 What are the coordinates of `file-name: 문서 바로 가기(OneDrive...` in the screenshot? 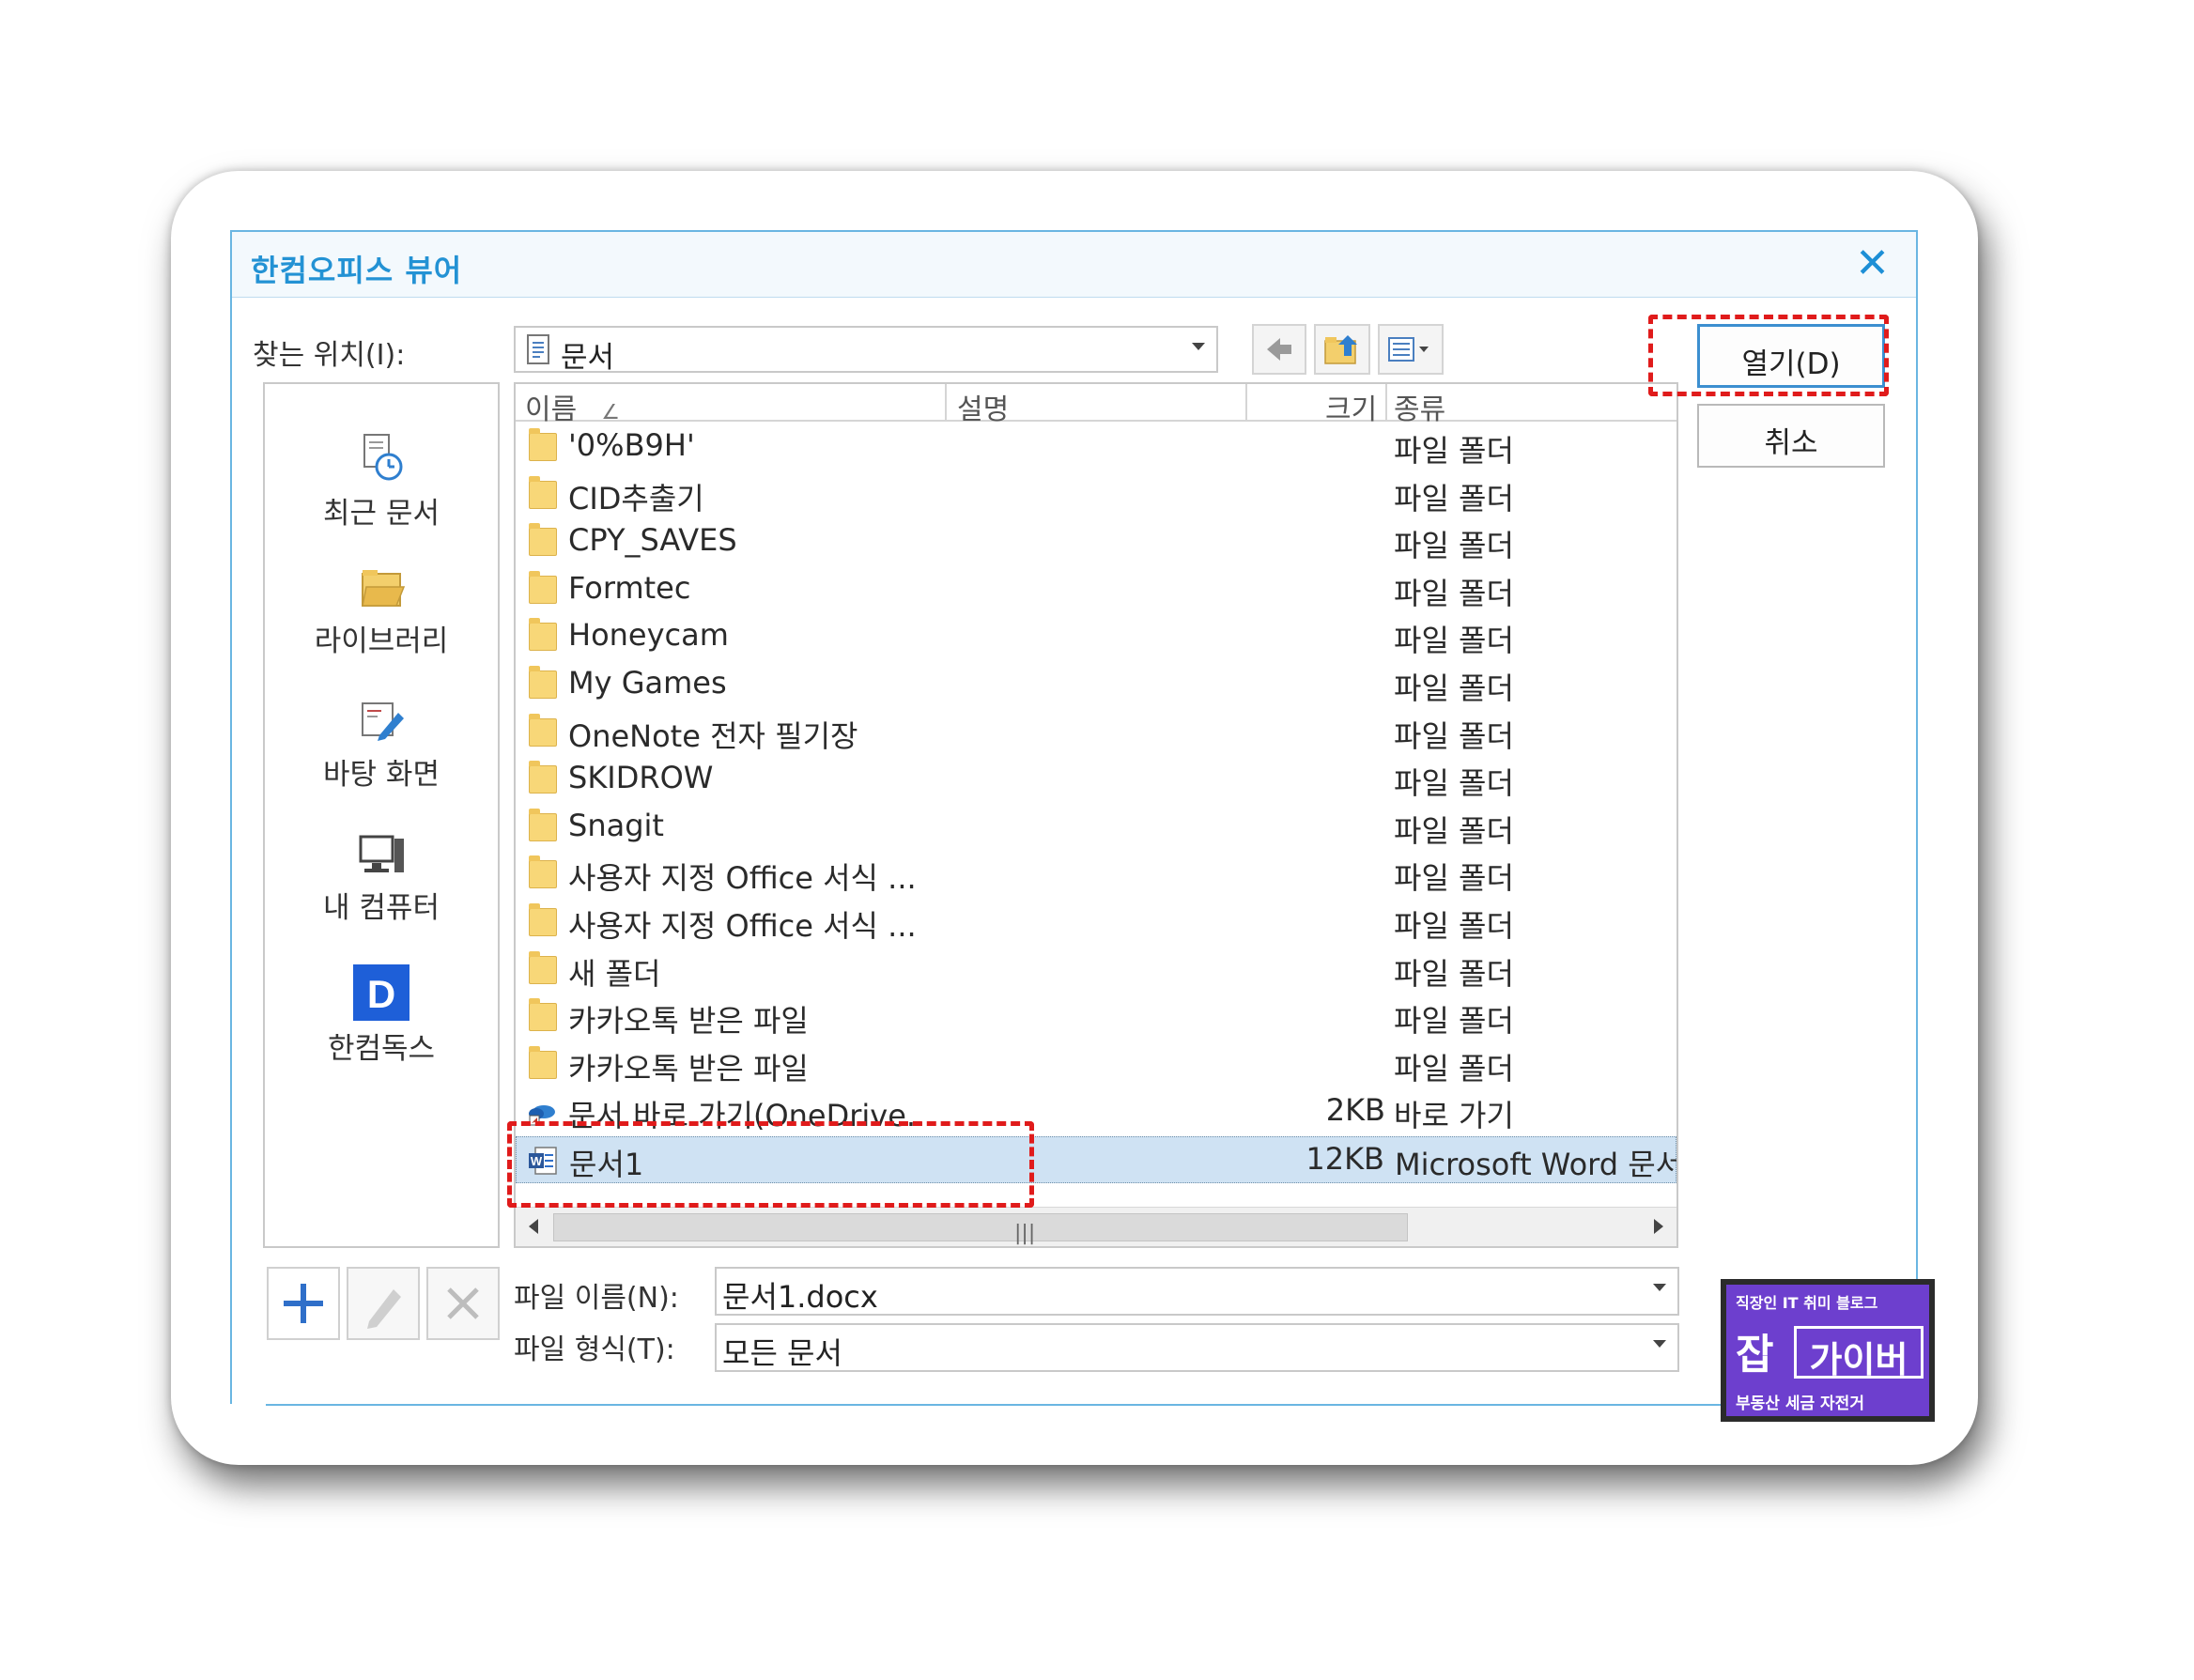 It's located at (751, 1116).